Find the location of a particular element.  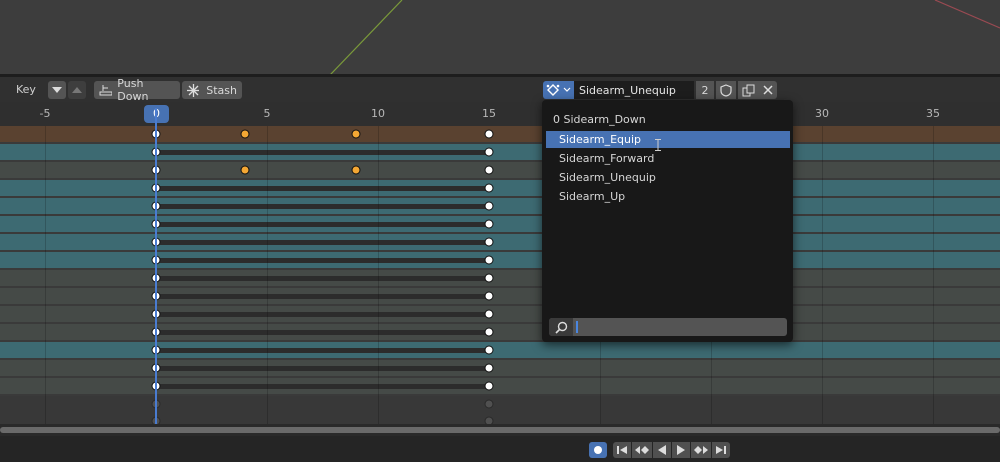

ruler-tick: 10 is located at coordinates (378, 113).